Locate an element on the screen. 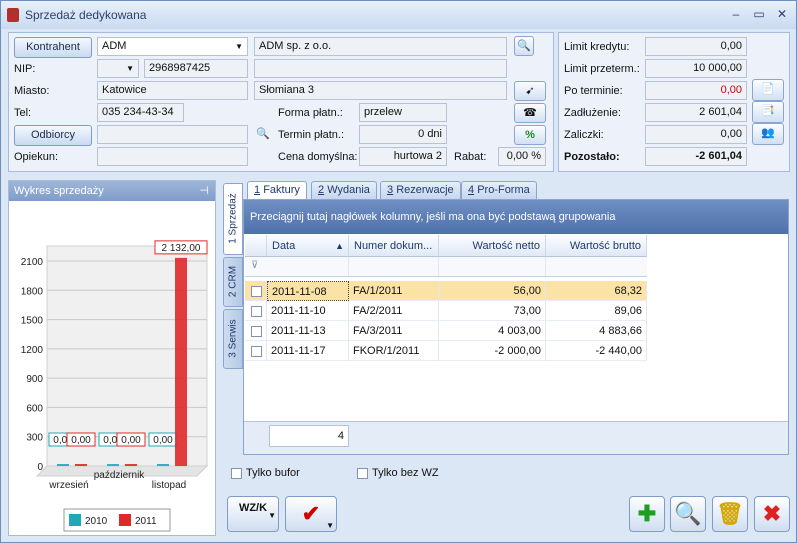  chart-panel-header: Wykres sprzedaży ⊣ is located at coordinates (112, 191).